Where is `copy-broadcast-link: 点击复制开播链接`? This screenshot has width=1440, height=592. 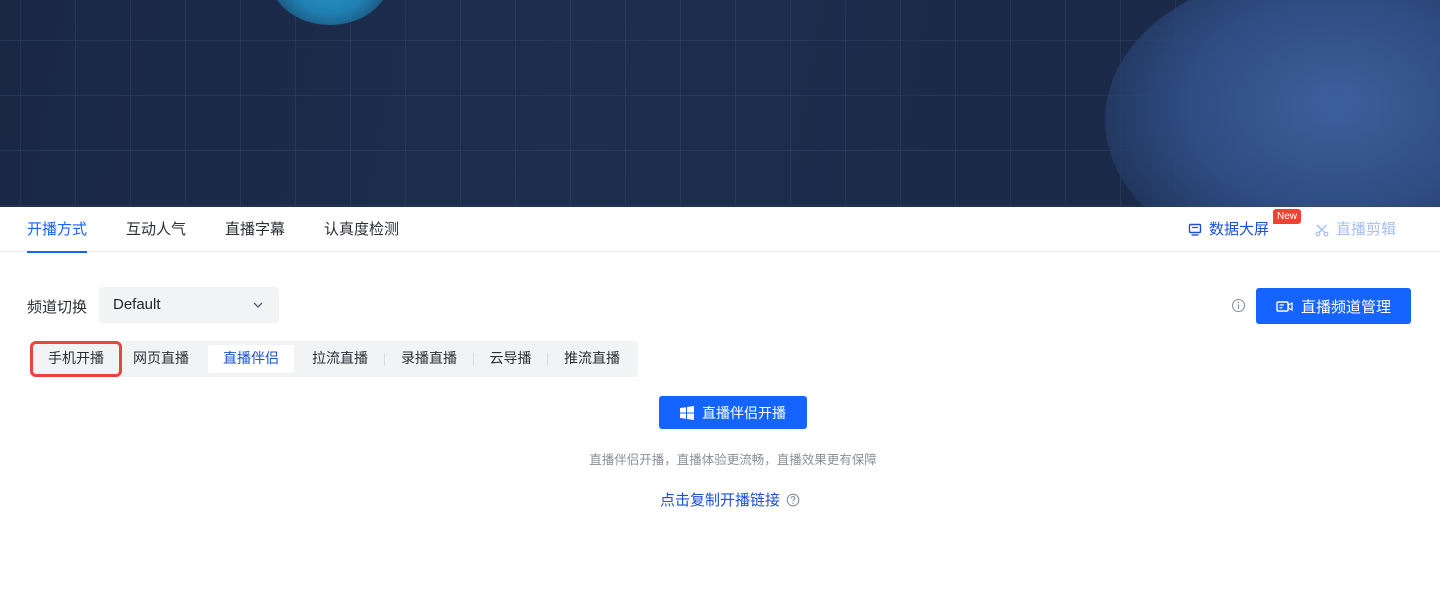
copy-broadcast-link: 点击复制开播链接 is located at coordinates (730, 499).